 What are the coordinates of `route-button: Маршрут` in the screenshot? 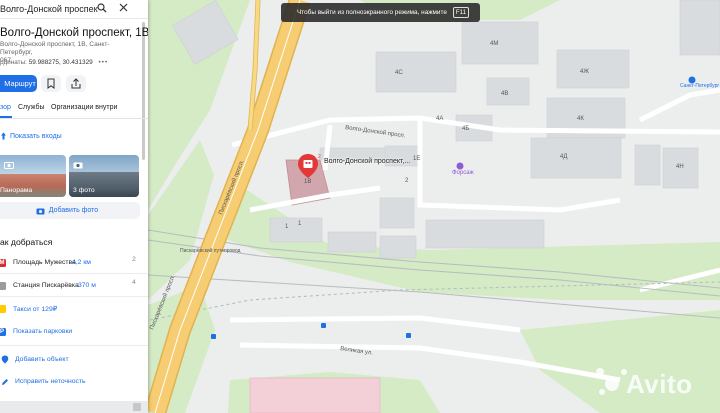 It's located at (18, 83).